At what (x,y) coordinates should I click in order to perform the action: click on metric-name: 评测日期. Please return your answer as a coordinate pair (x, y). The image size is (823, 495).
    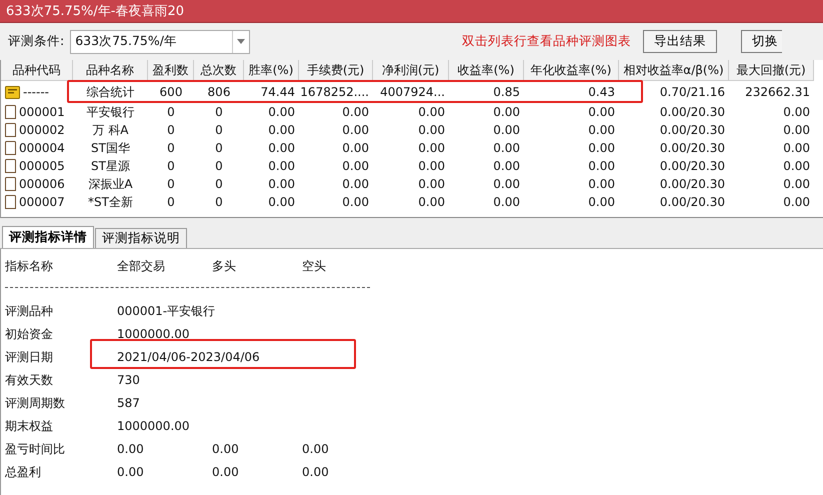
    Looking at the image, I should click on (29, 357).